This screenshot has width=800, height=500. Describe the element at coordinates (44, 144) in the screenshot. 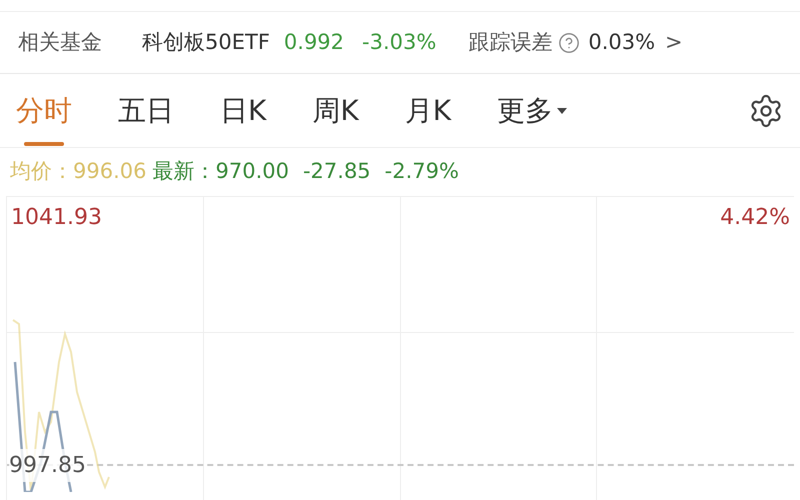

I see `tab-underline` at that location.